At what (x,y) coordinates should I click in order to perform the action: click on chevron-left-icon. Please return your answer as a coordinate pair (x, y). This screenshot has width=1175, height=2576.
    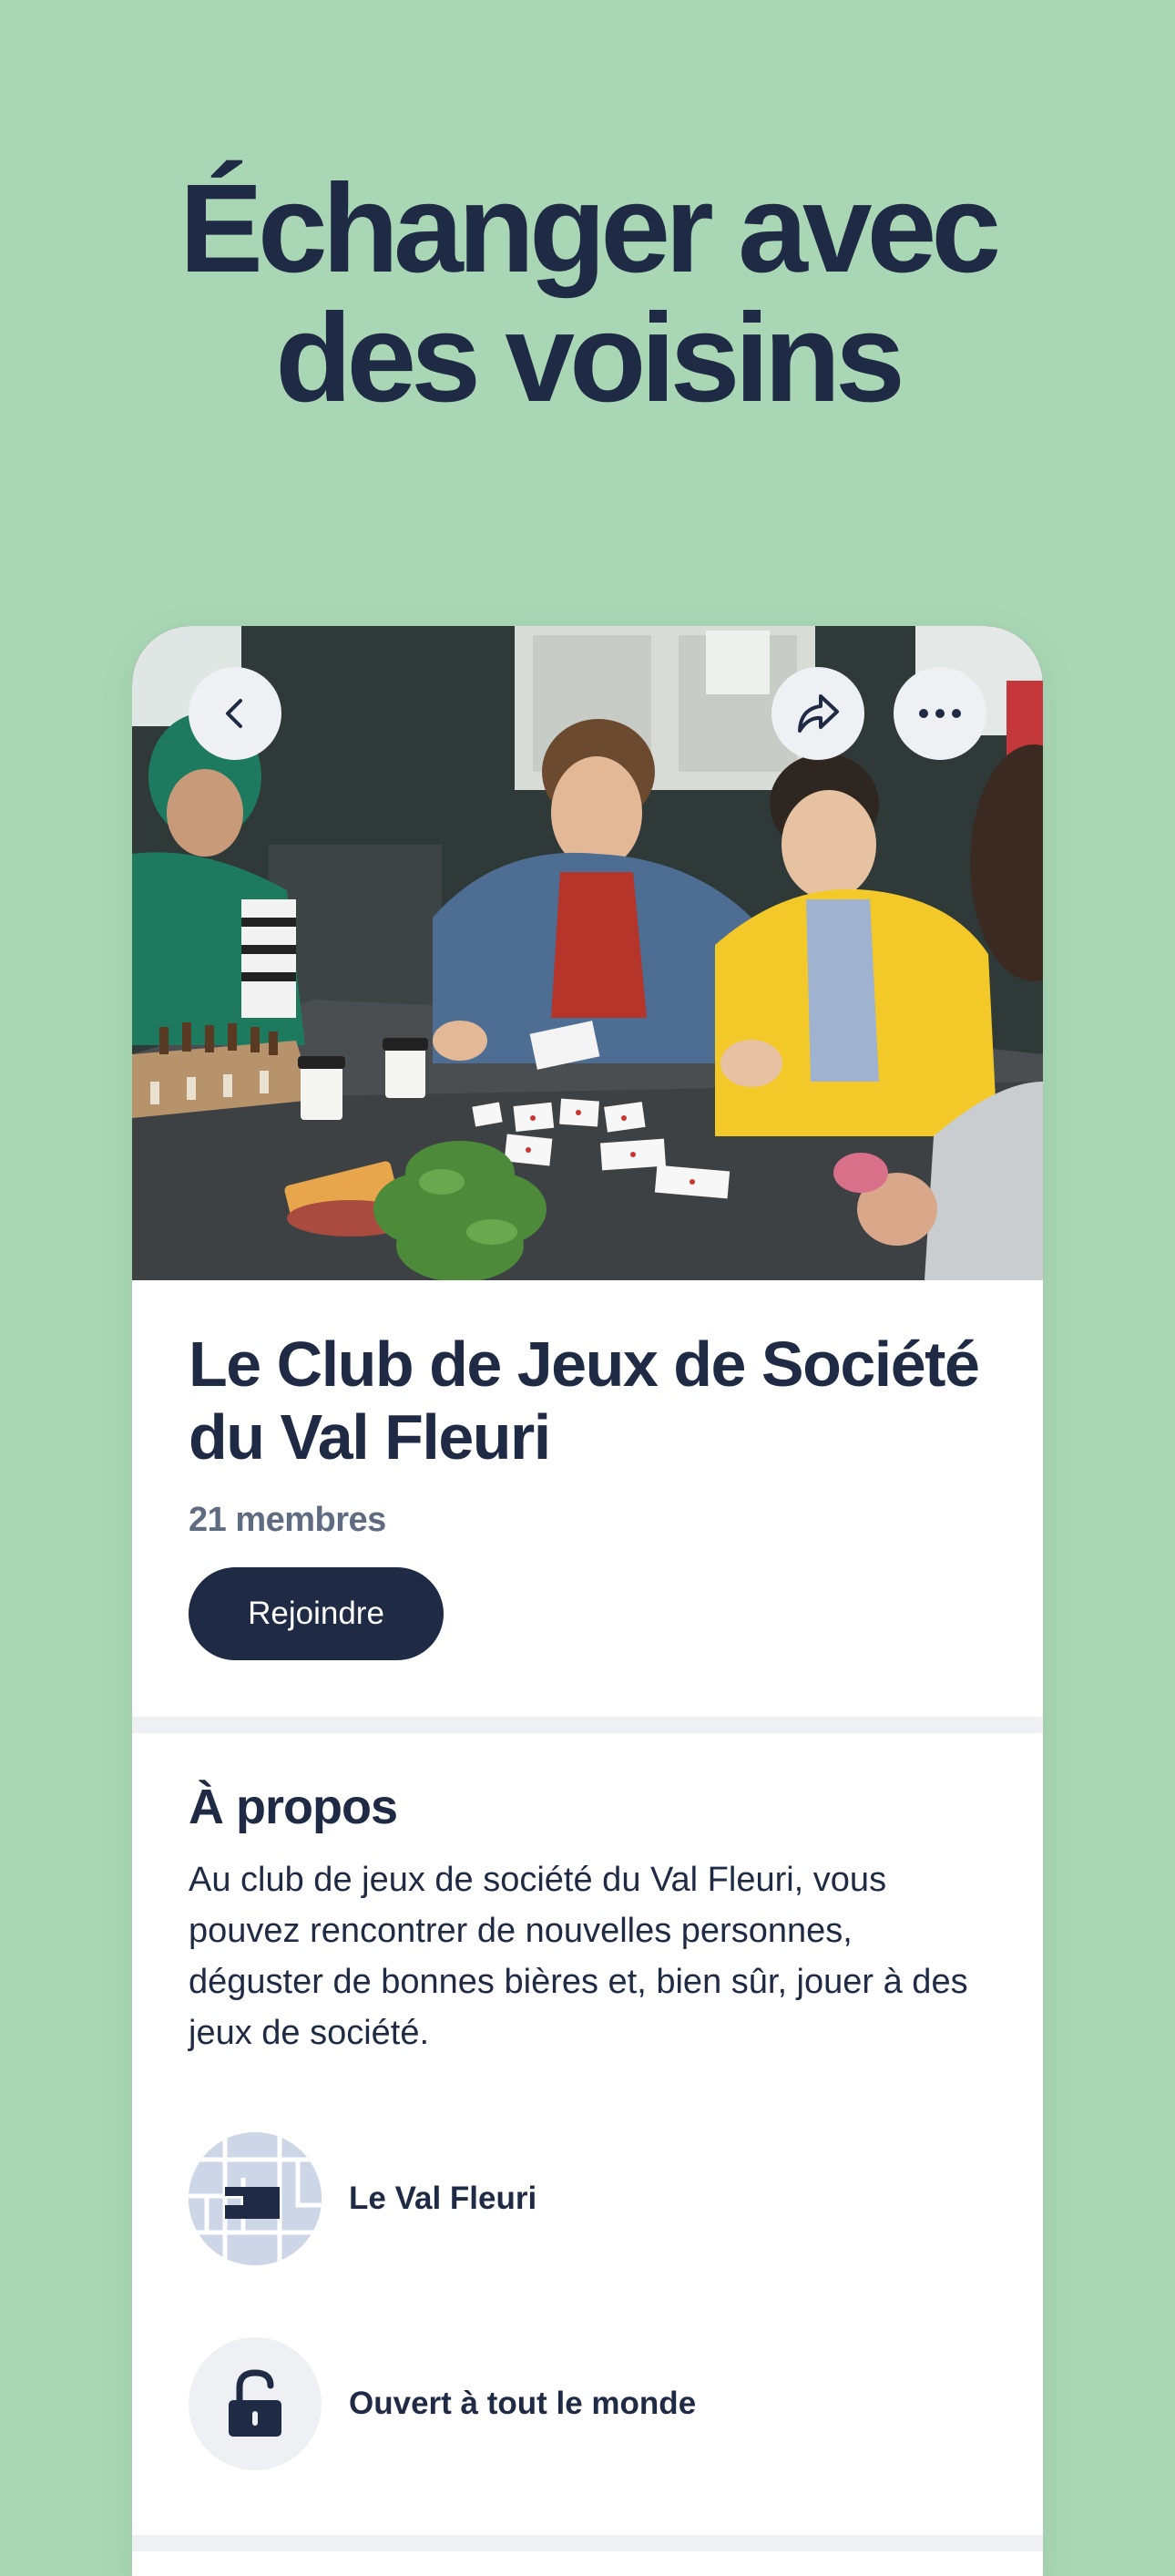
    Looking at the image, I should click on (234, 713).